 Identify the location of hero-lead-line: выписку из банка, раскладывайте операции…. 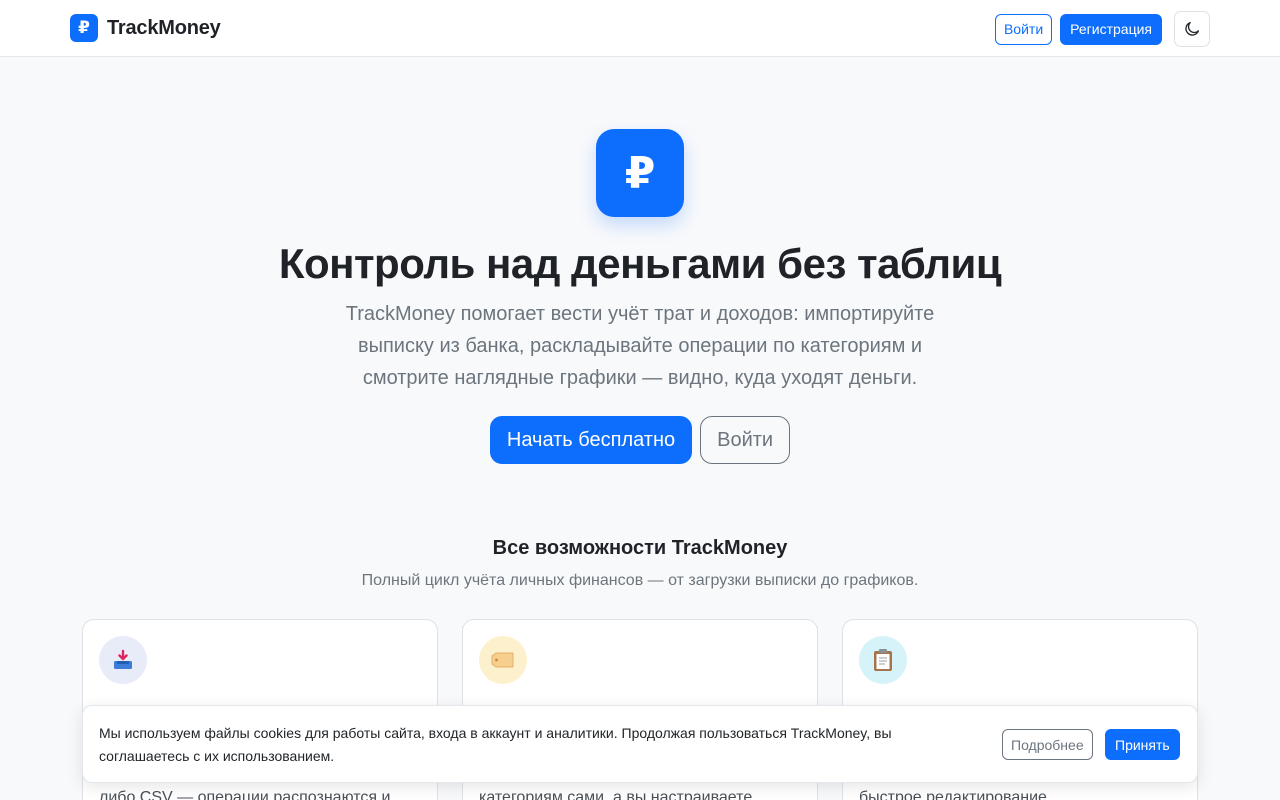
(640, 346).